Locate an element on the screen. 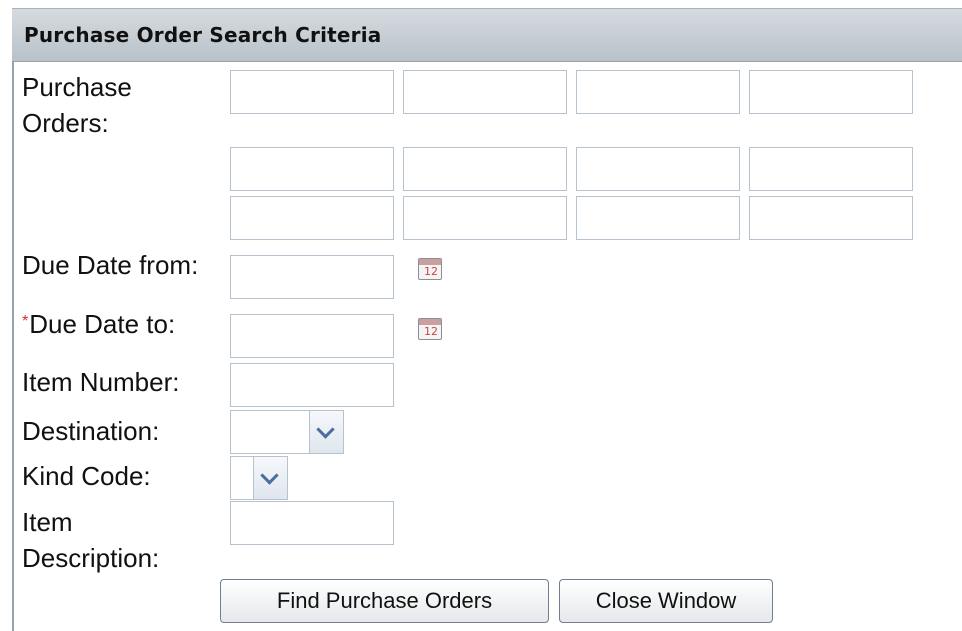 This screenshot has width=962, height=631. kind-code-select is located at coordinates (259, 478).